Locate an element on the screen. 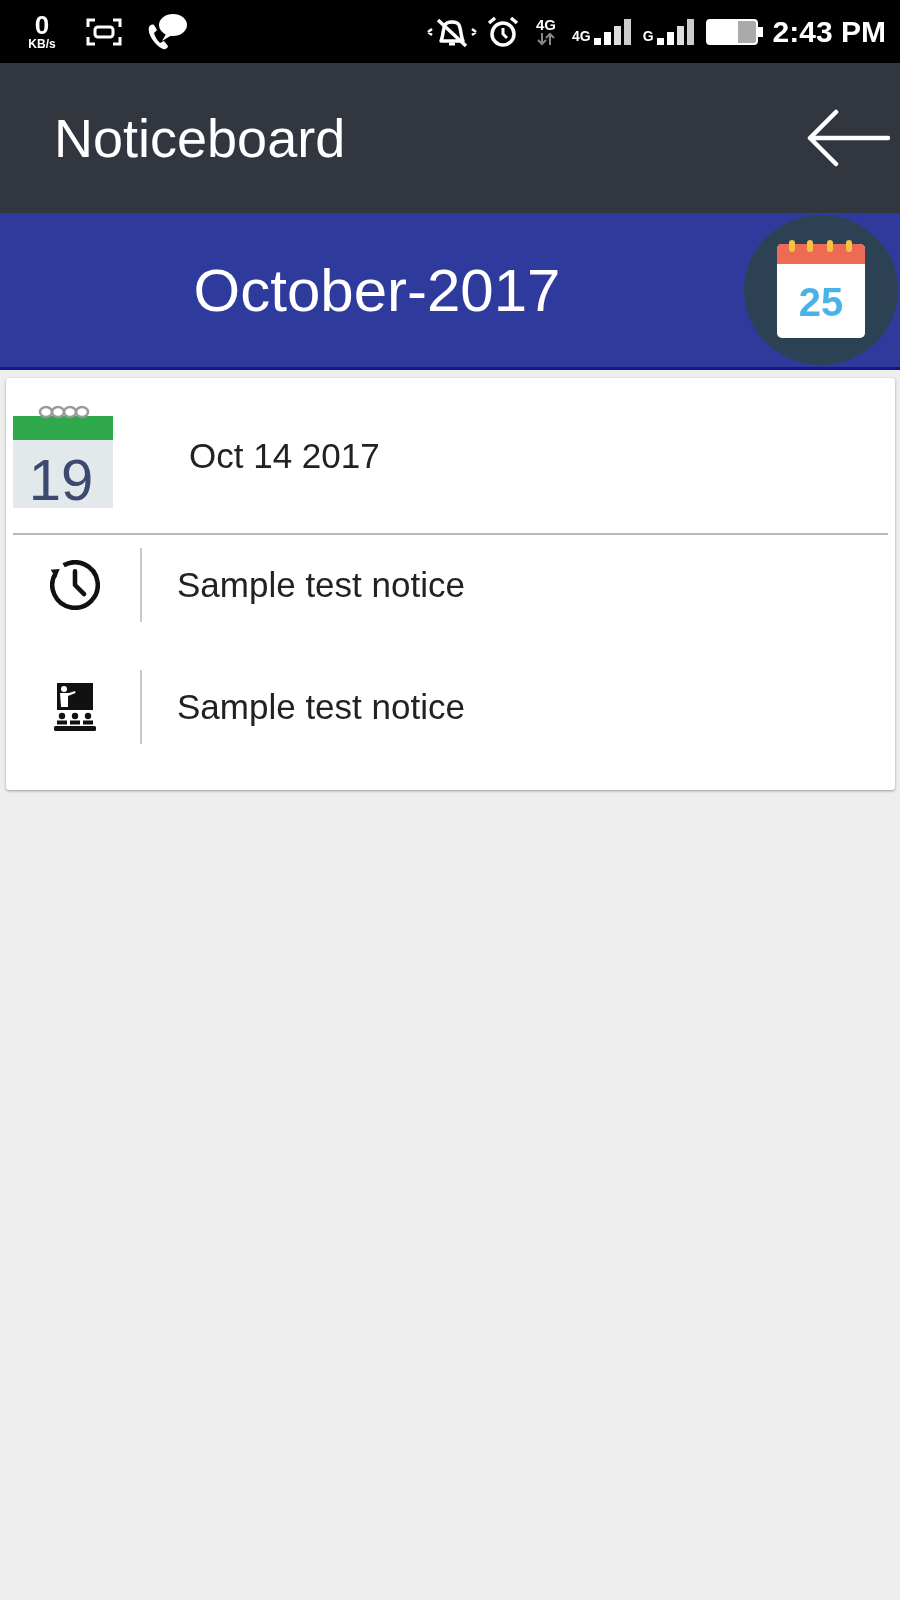 The width and height of the screenshot is (900, 1600). screenshot-icon is located at coordinates (104, 31).